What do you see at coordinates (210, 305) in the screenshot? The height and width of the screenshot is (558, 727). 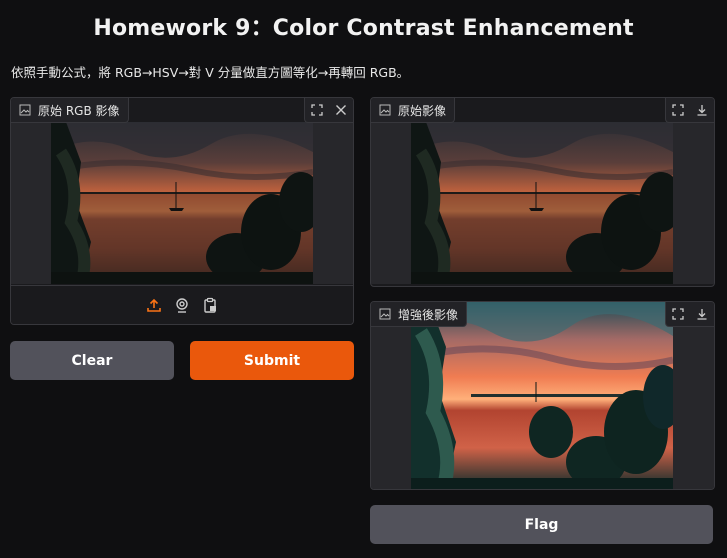 I see `clipboard-icon` at bounding box center [210, 305].